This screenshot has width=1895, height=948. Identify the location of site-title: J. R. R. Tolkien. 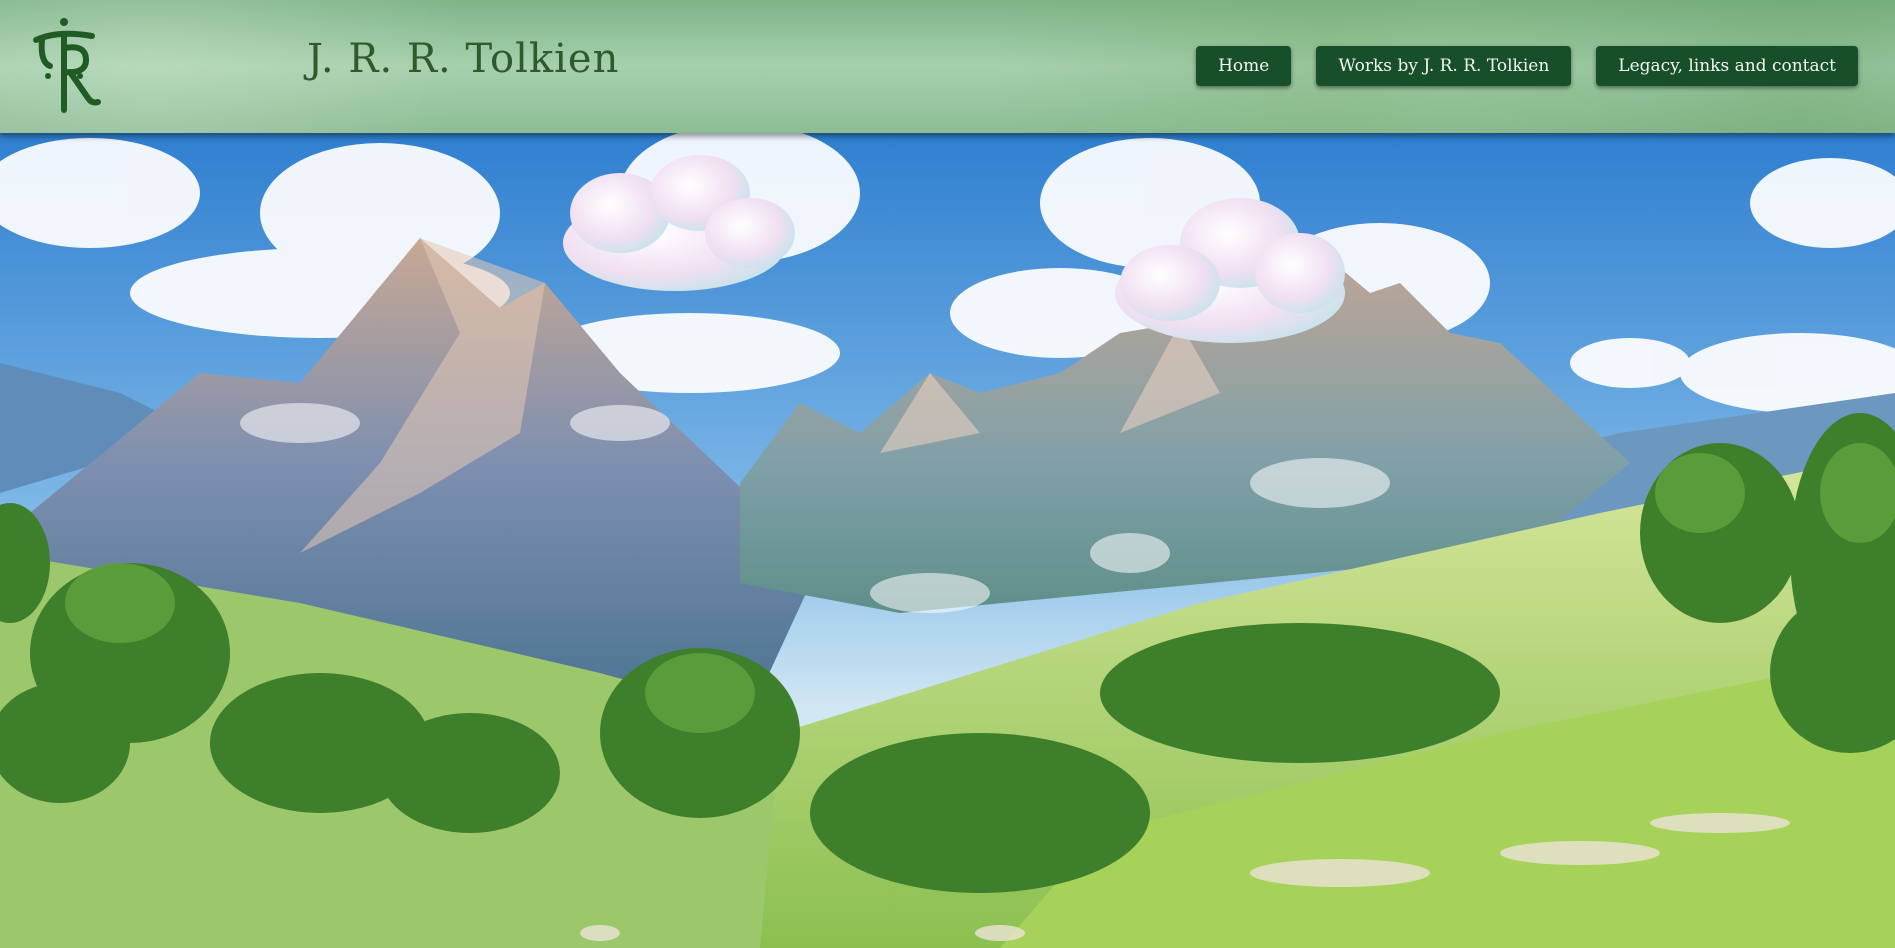
(463, 59).